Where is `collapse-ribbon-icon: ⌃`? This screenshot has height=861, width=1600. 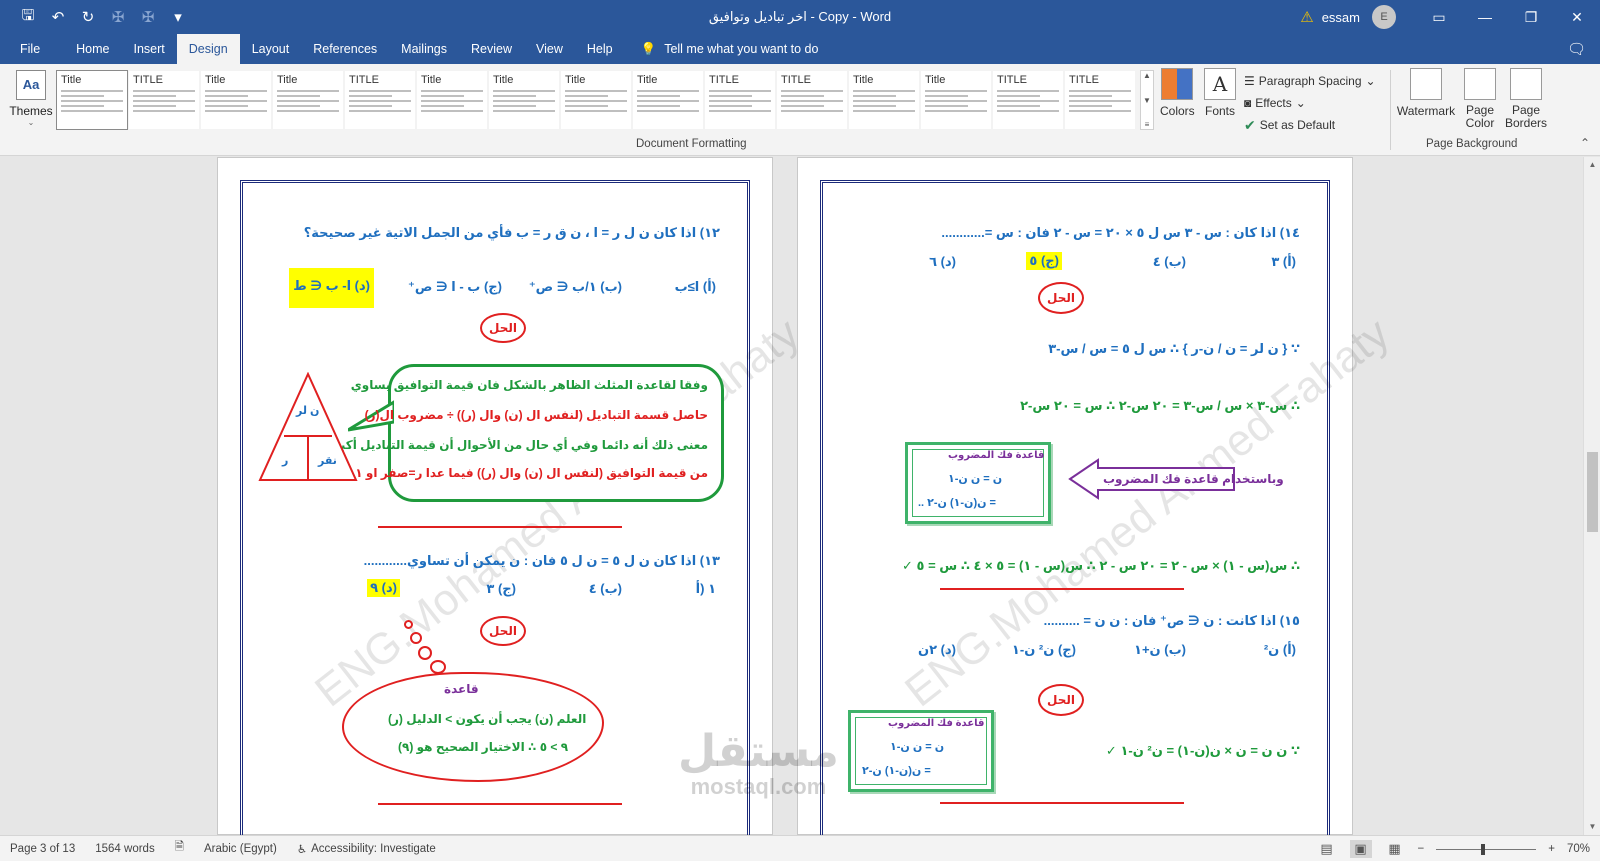
collapse-ribbon-icon: ⌃ is located at coordinates (1585, 143).